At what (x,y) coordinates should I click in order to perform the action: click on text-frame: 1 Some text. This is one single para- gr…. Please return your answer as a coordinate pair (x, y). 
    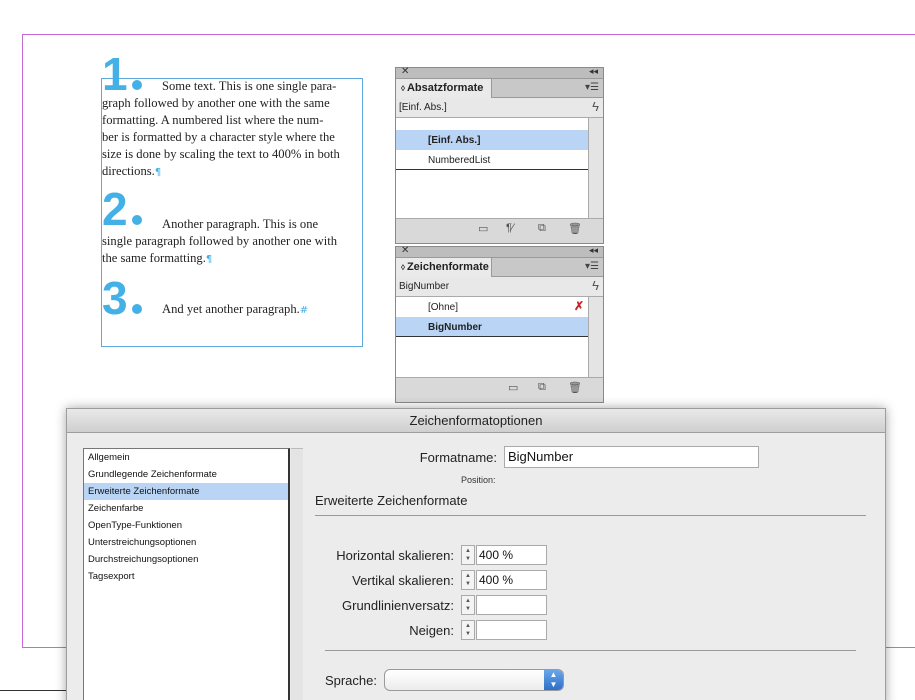
    Looking at the image, I should click on (232, 199).